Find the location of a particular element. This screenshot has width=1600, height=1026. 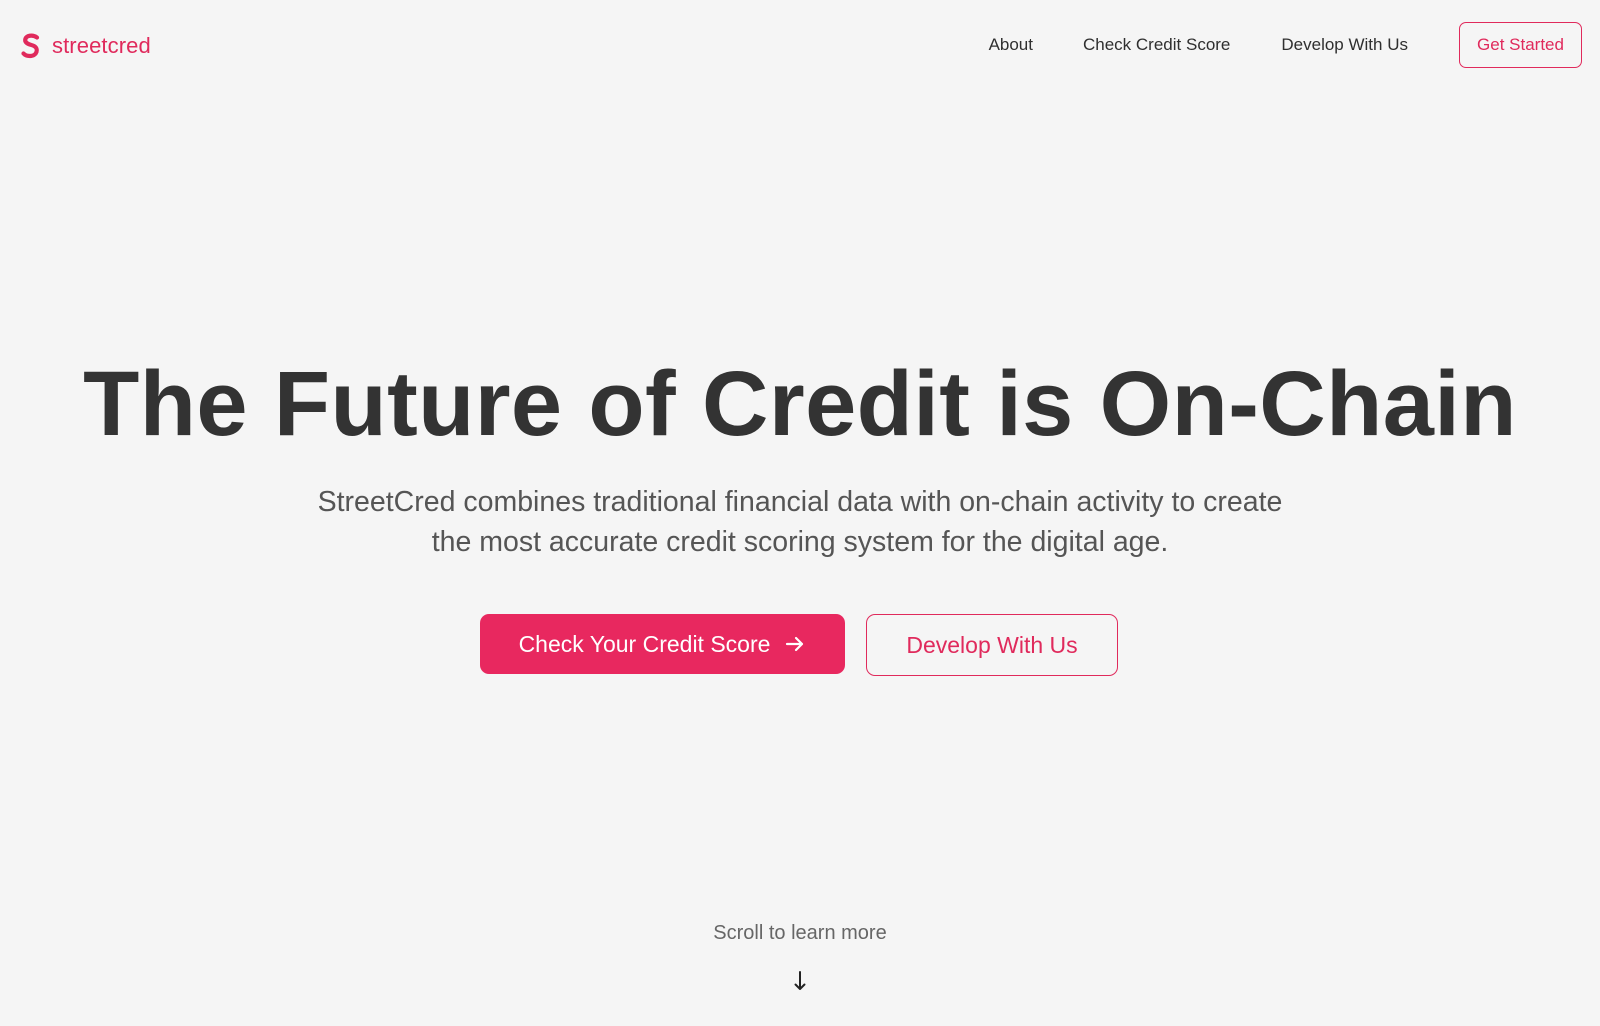

brand-name: streetcred is located at coordinates (101, 45).